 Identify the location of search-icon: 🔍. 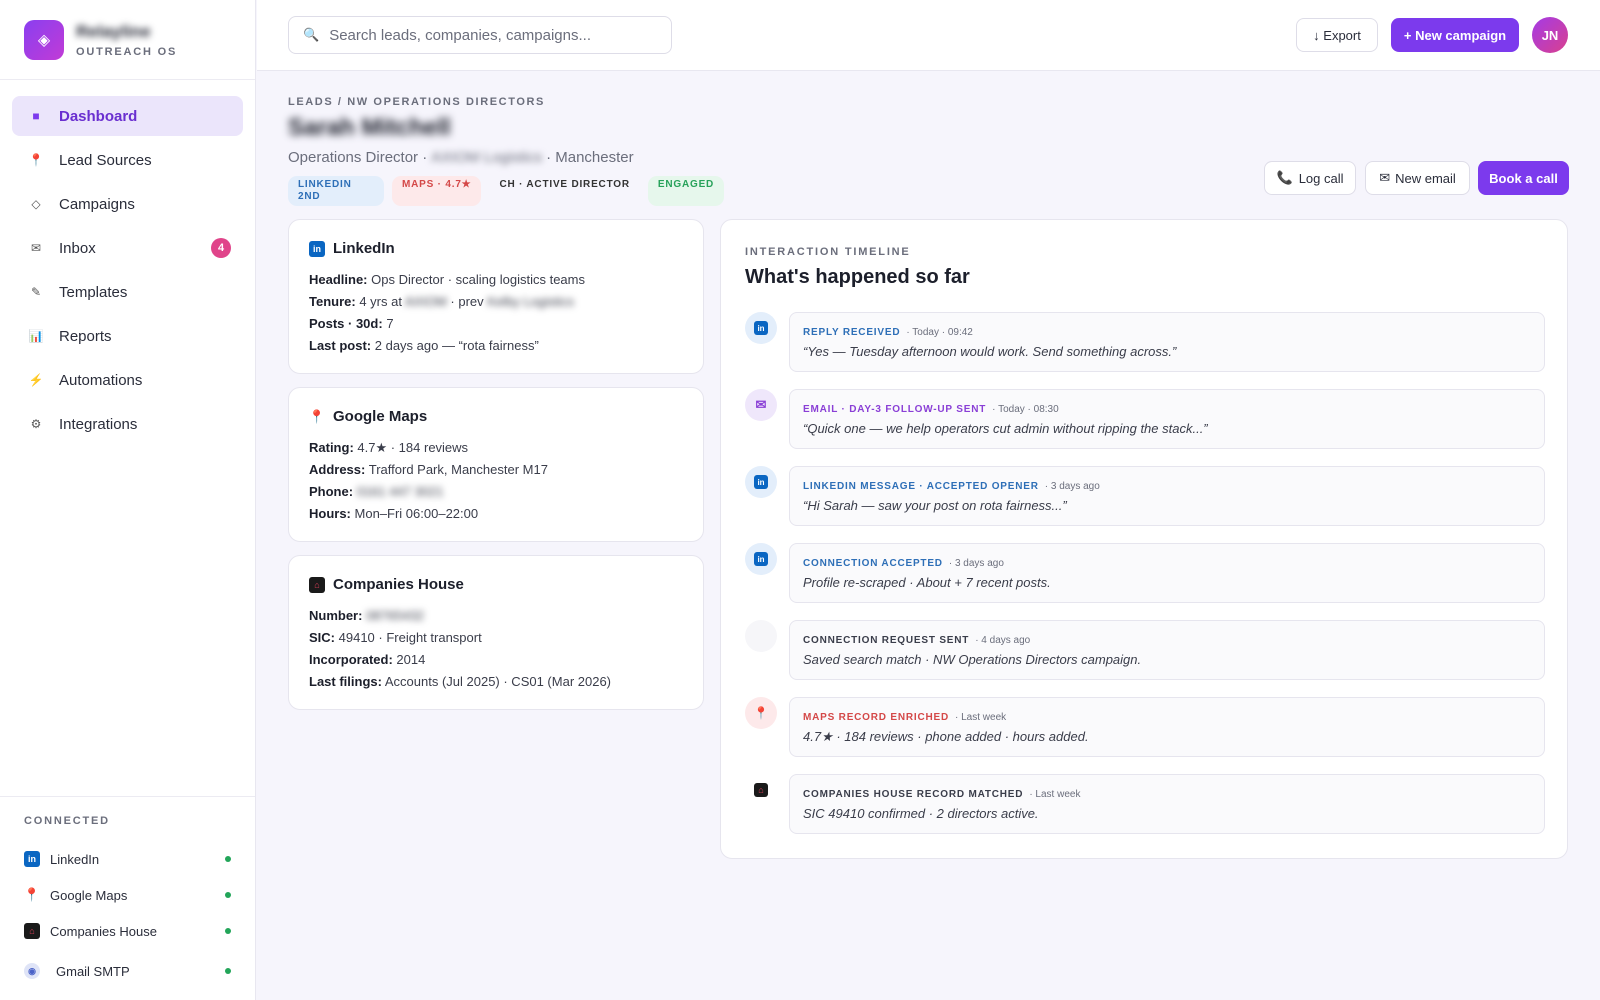
(311, 34).